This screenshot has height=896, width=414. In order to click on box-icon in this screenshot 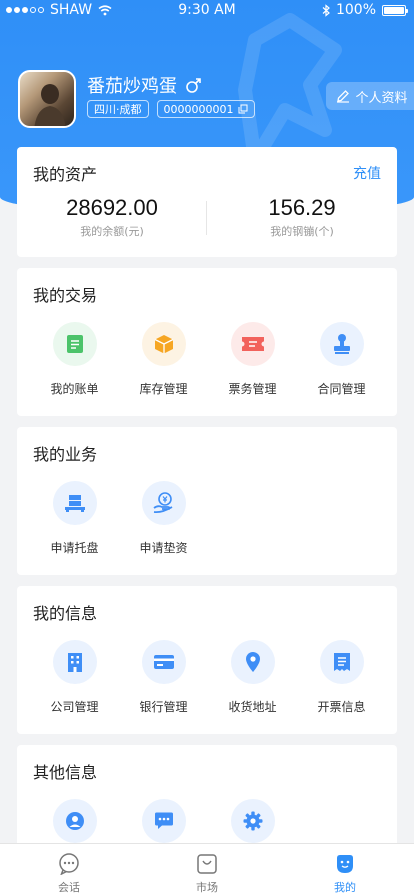, I will do `click(163, 344)`.